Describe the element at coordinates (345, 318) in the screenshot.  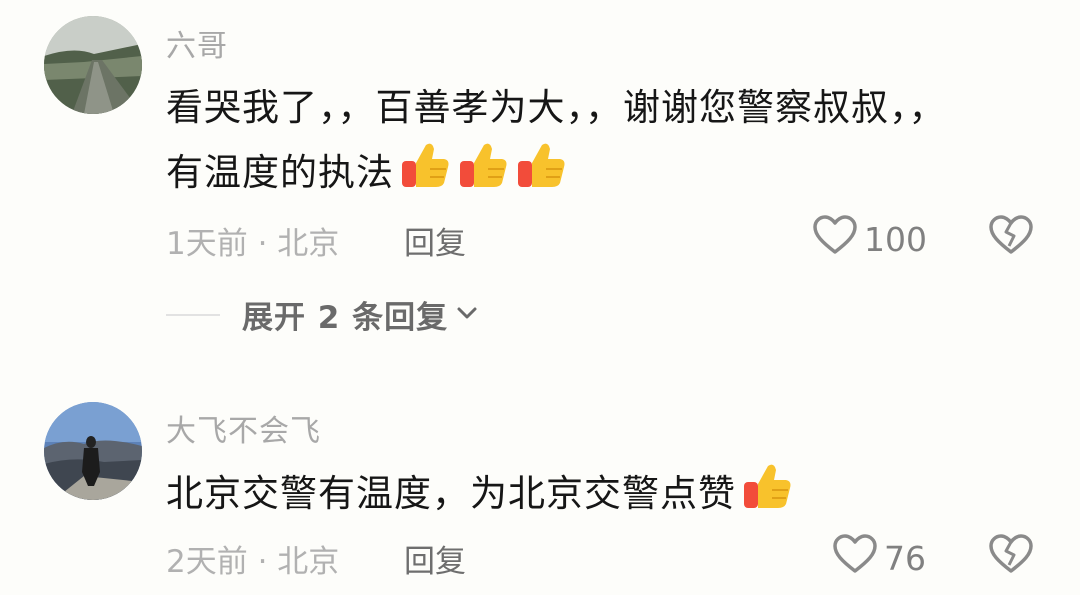
I see `expand-replies-label: 展开 2 条回复` at that location.